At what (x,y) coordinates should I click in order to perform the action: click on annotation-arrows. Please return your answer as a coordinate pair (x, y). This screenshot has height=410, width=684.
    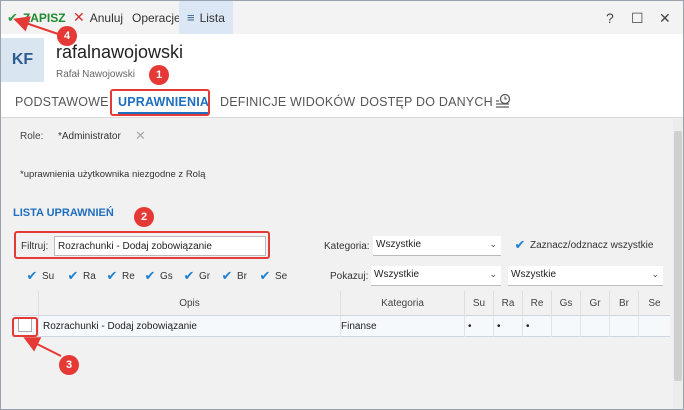
    Looking at the image, I should click on (37, 186).